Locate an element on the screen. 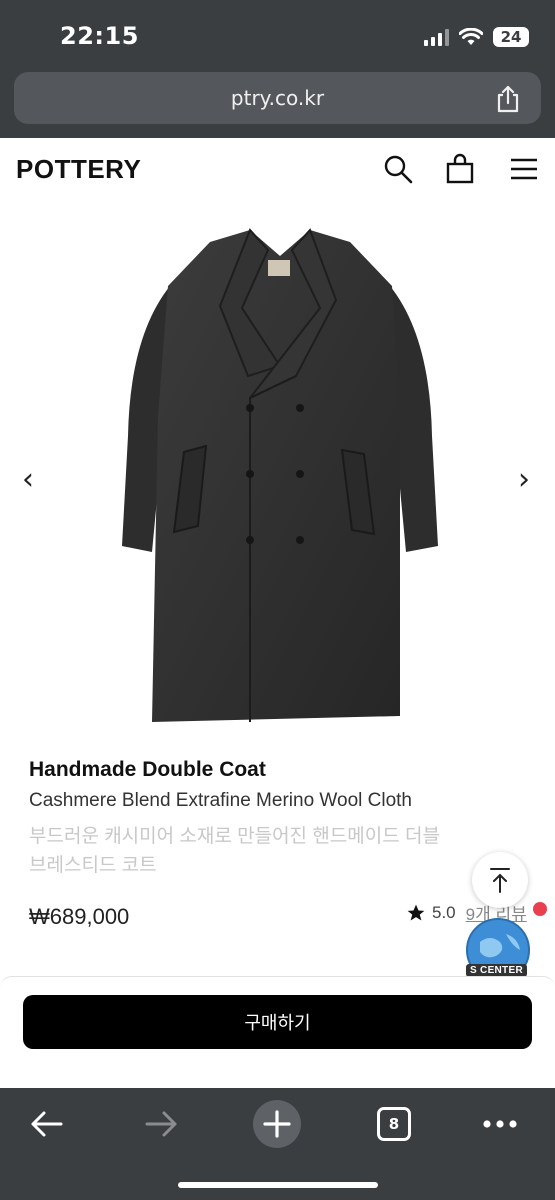  back-button is located at coordinates (46, 1124).